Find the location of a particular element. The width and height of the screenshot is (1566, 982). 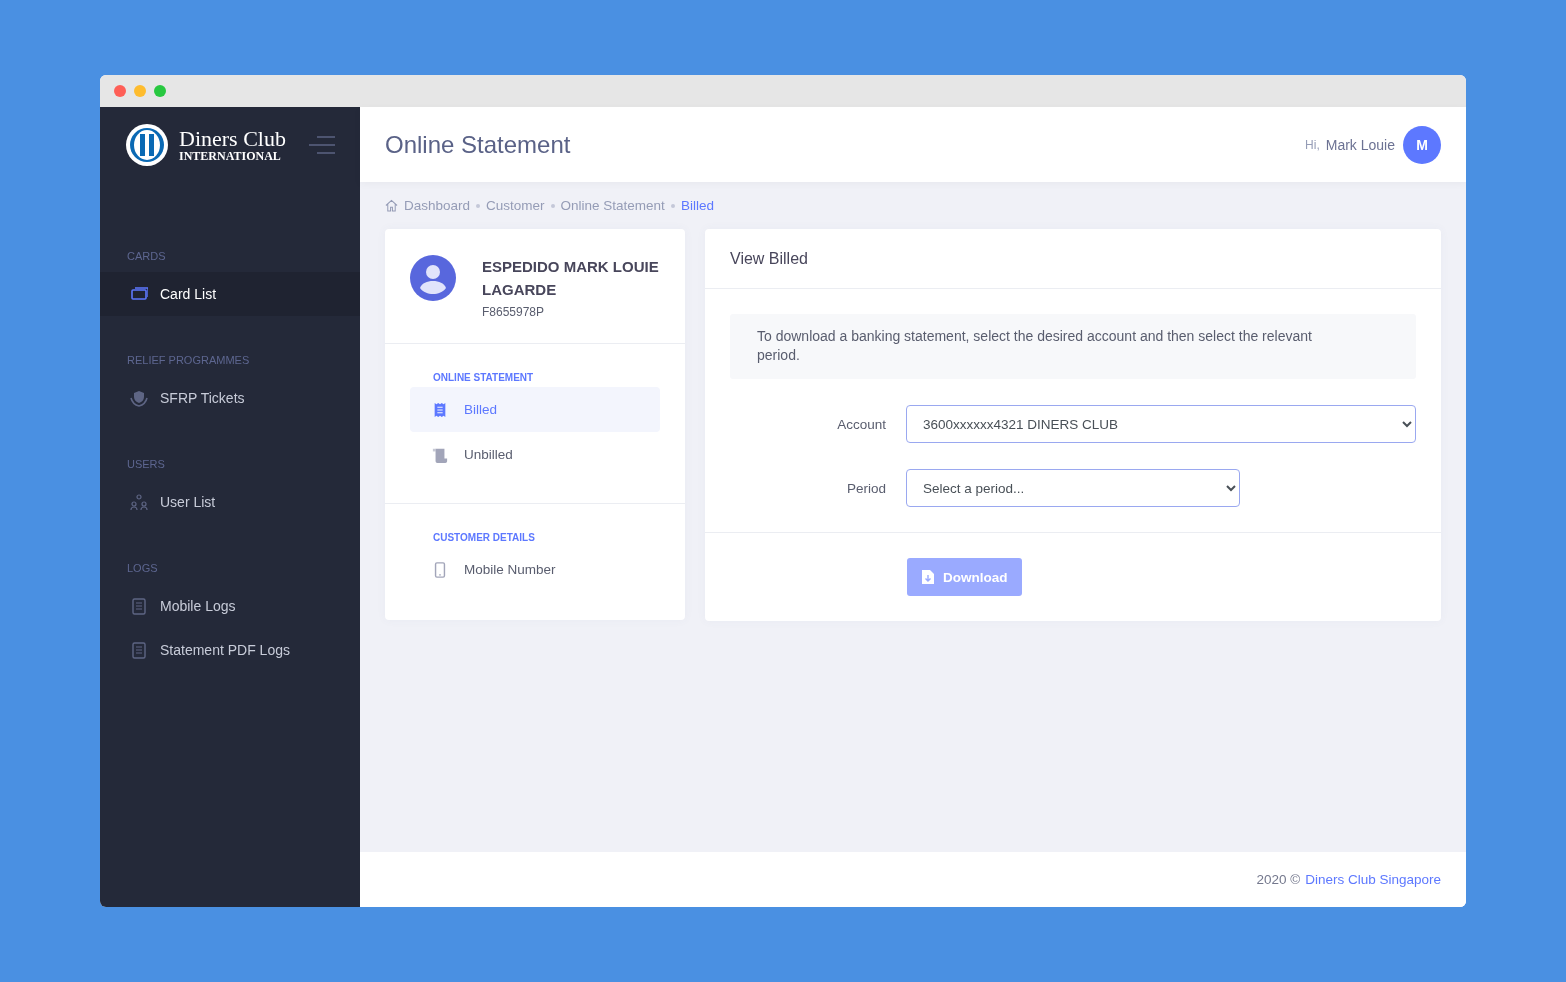

file-download-icon is located at coordinates (928, 577).